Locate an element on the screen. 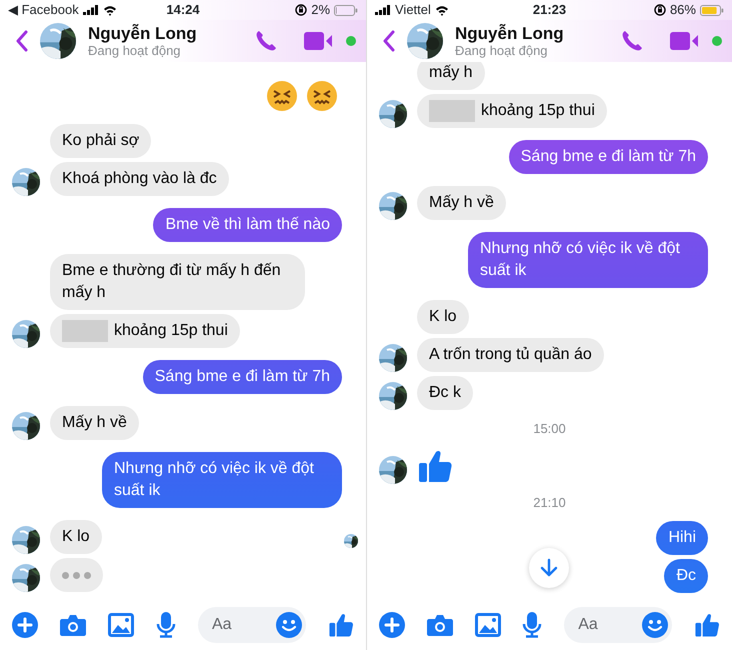 This screenshot has height=650, width=732. message-bubble: A trốn trong tủ quần áo is located at coordinates (510, 355).